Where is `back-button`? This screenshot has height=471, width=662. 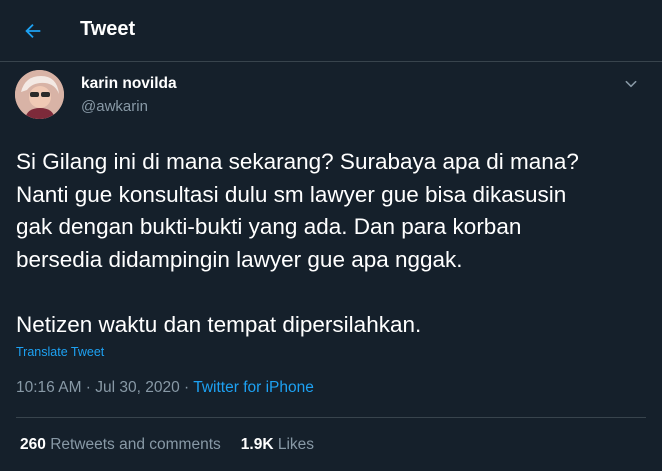
back-button is located at coordinates (33, 31).